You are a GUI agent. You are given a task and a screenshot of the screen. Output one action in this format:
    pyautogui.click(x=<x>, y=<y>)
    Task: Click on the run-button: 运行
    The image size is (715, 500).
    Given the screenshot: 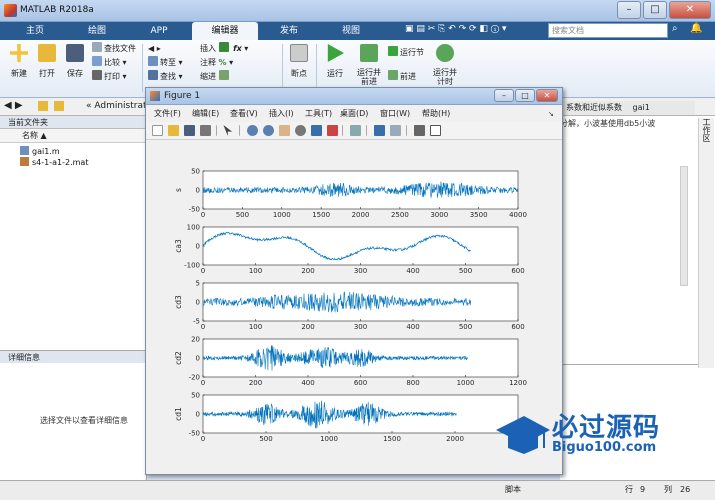 What is the action you would take?
    pyautogui.click(x=335, y=61)
    